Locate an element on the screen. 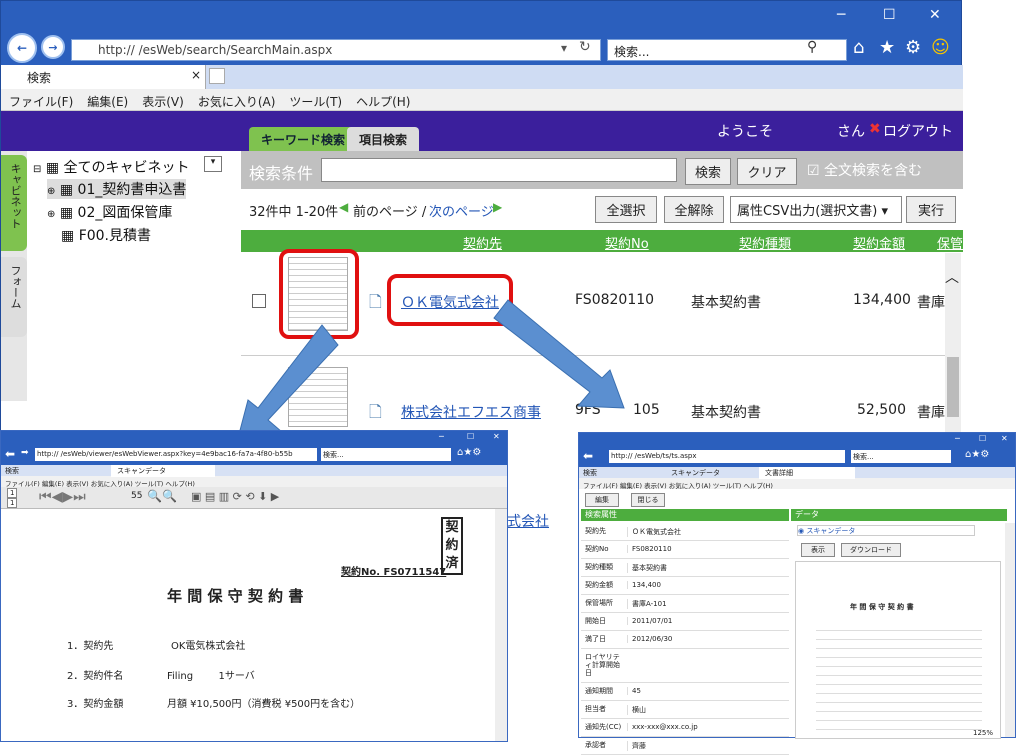 This screenshot has width=1024, height=755. doc-item-label: 2．契約件名 is located at coordinates (95, 676).